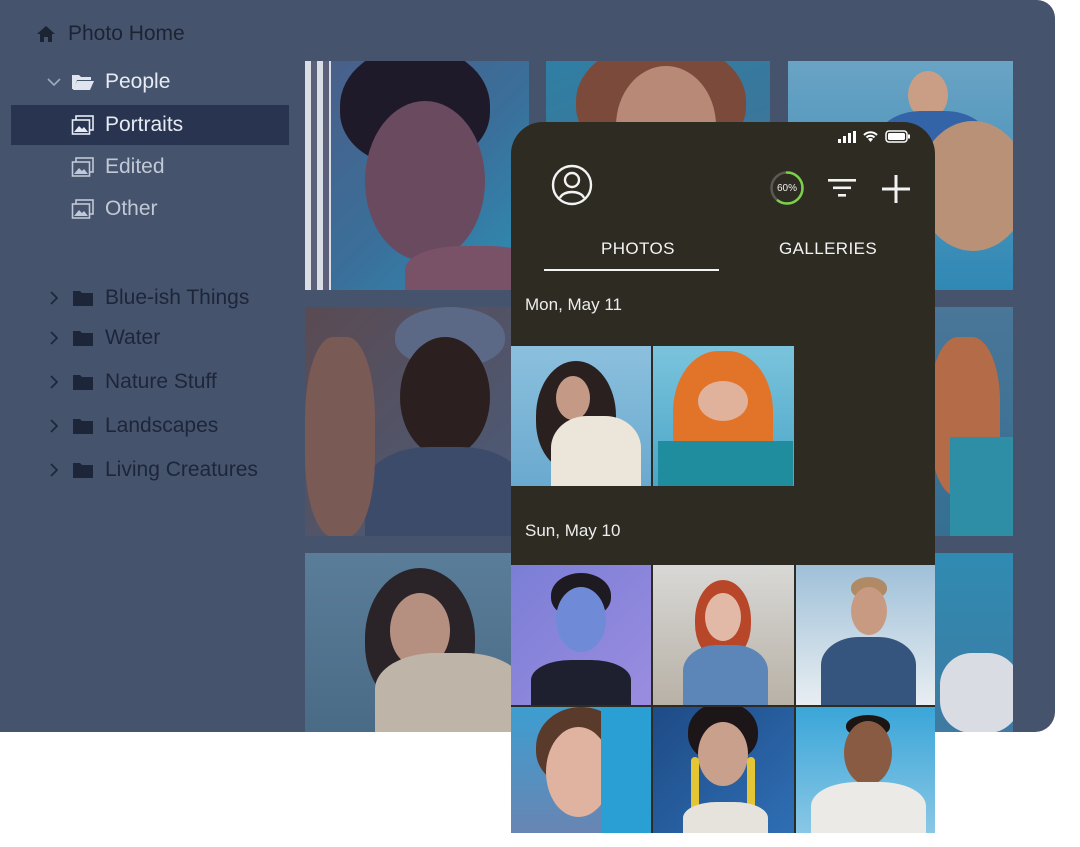 The height and width of the screenshot is (847, 1080). Describe the element at coordinates (46, 34) in the screenshot. I see `home-icon` at that location.